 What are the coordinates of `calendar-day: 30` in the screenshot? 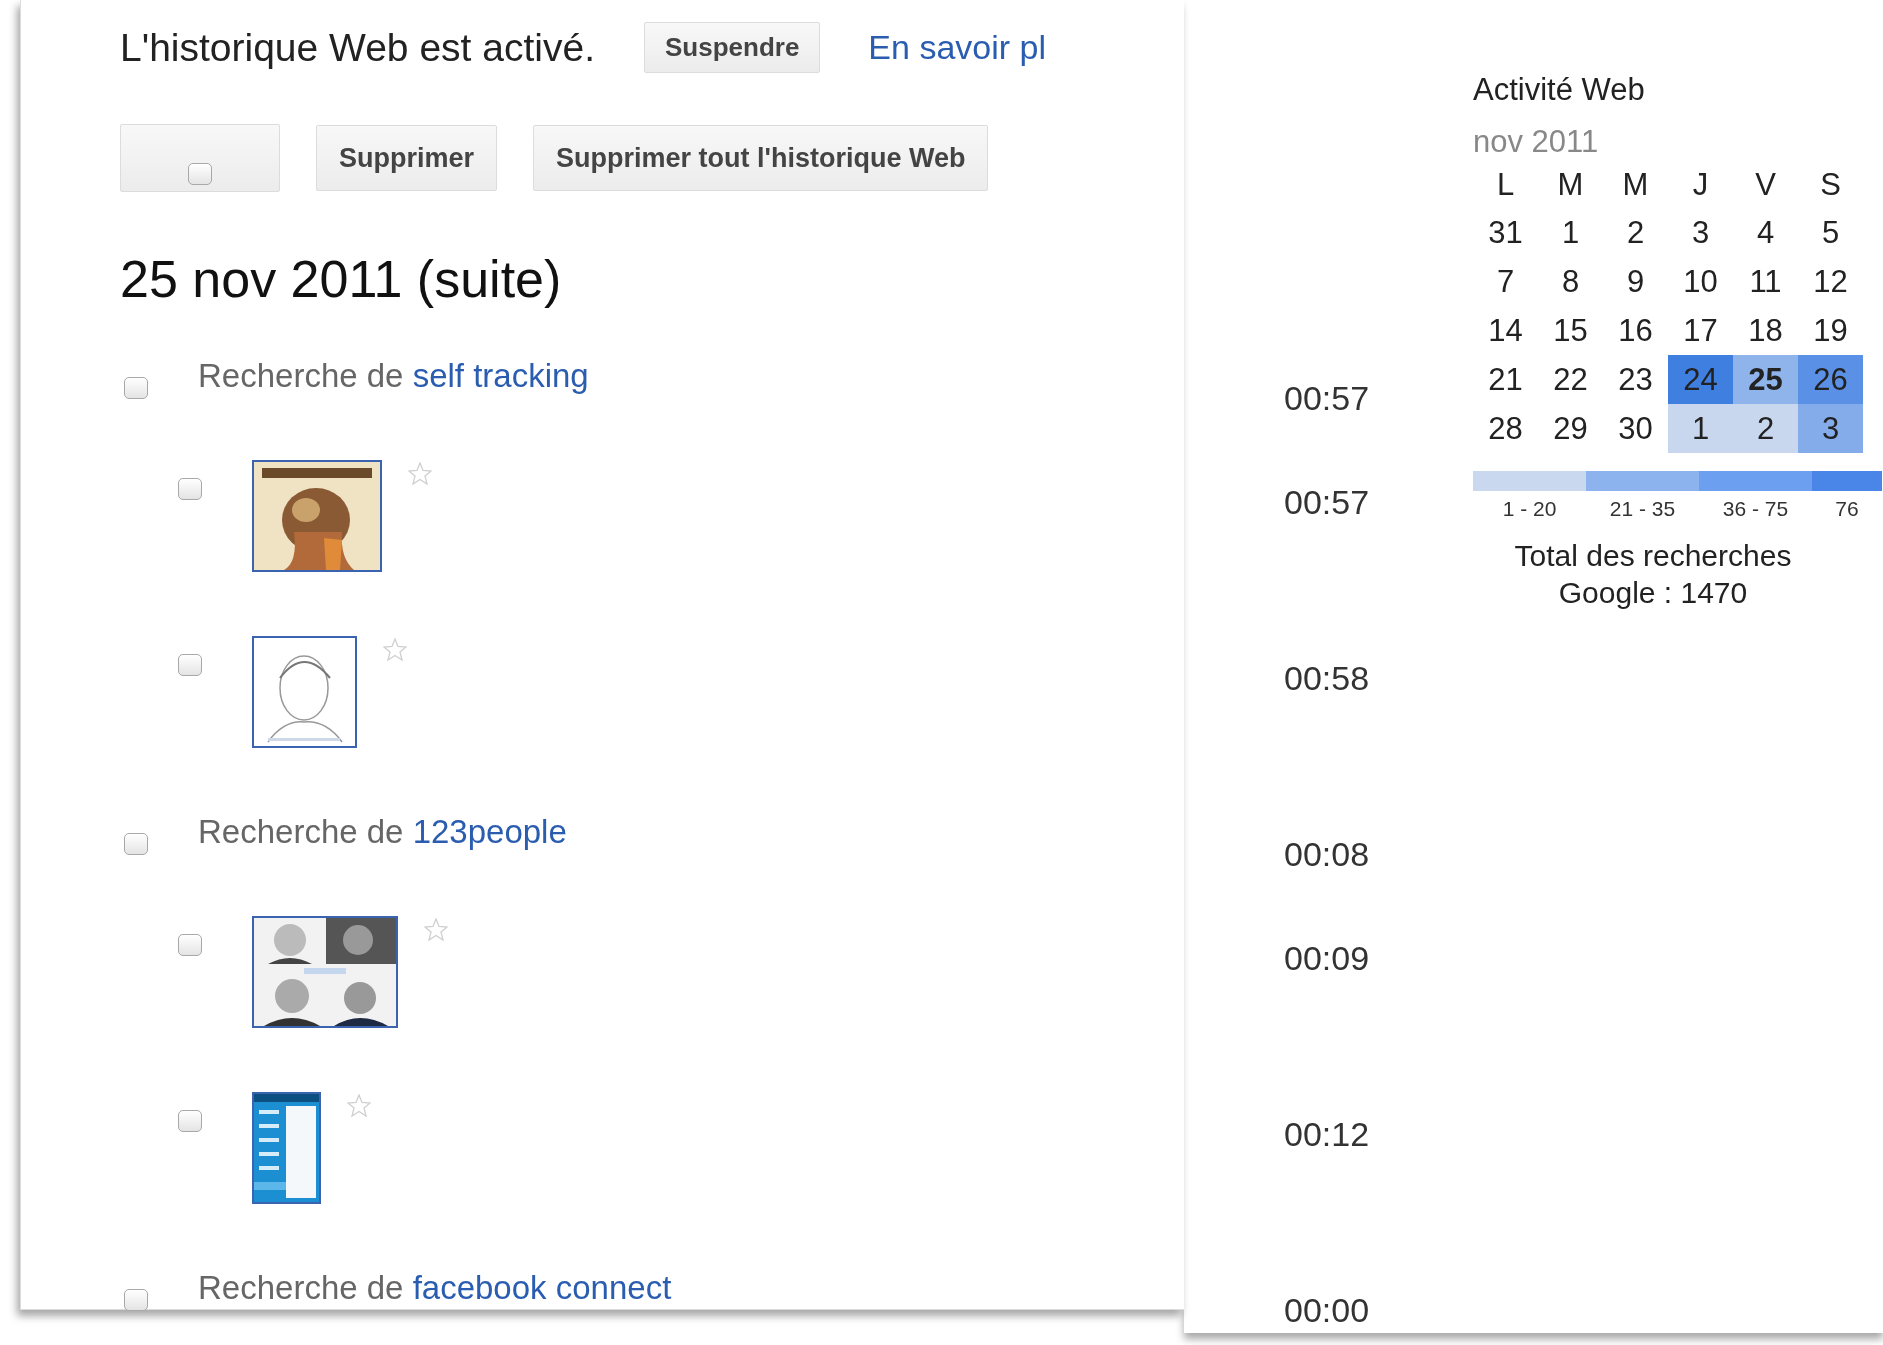 It's located at (1635, 428).